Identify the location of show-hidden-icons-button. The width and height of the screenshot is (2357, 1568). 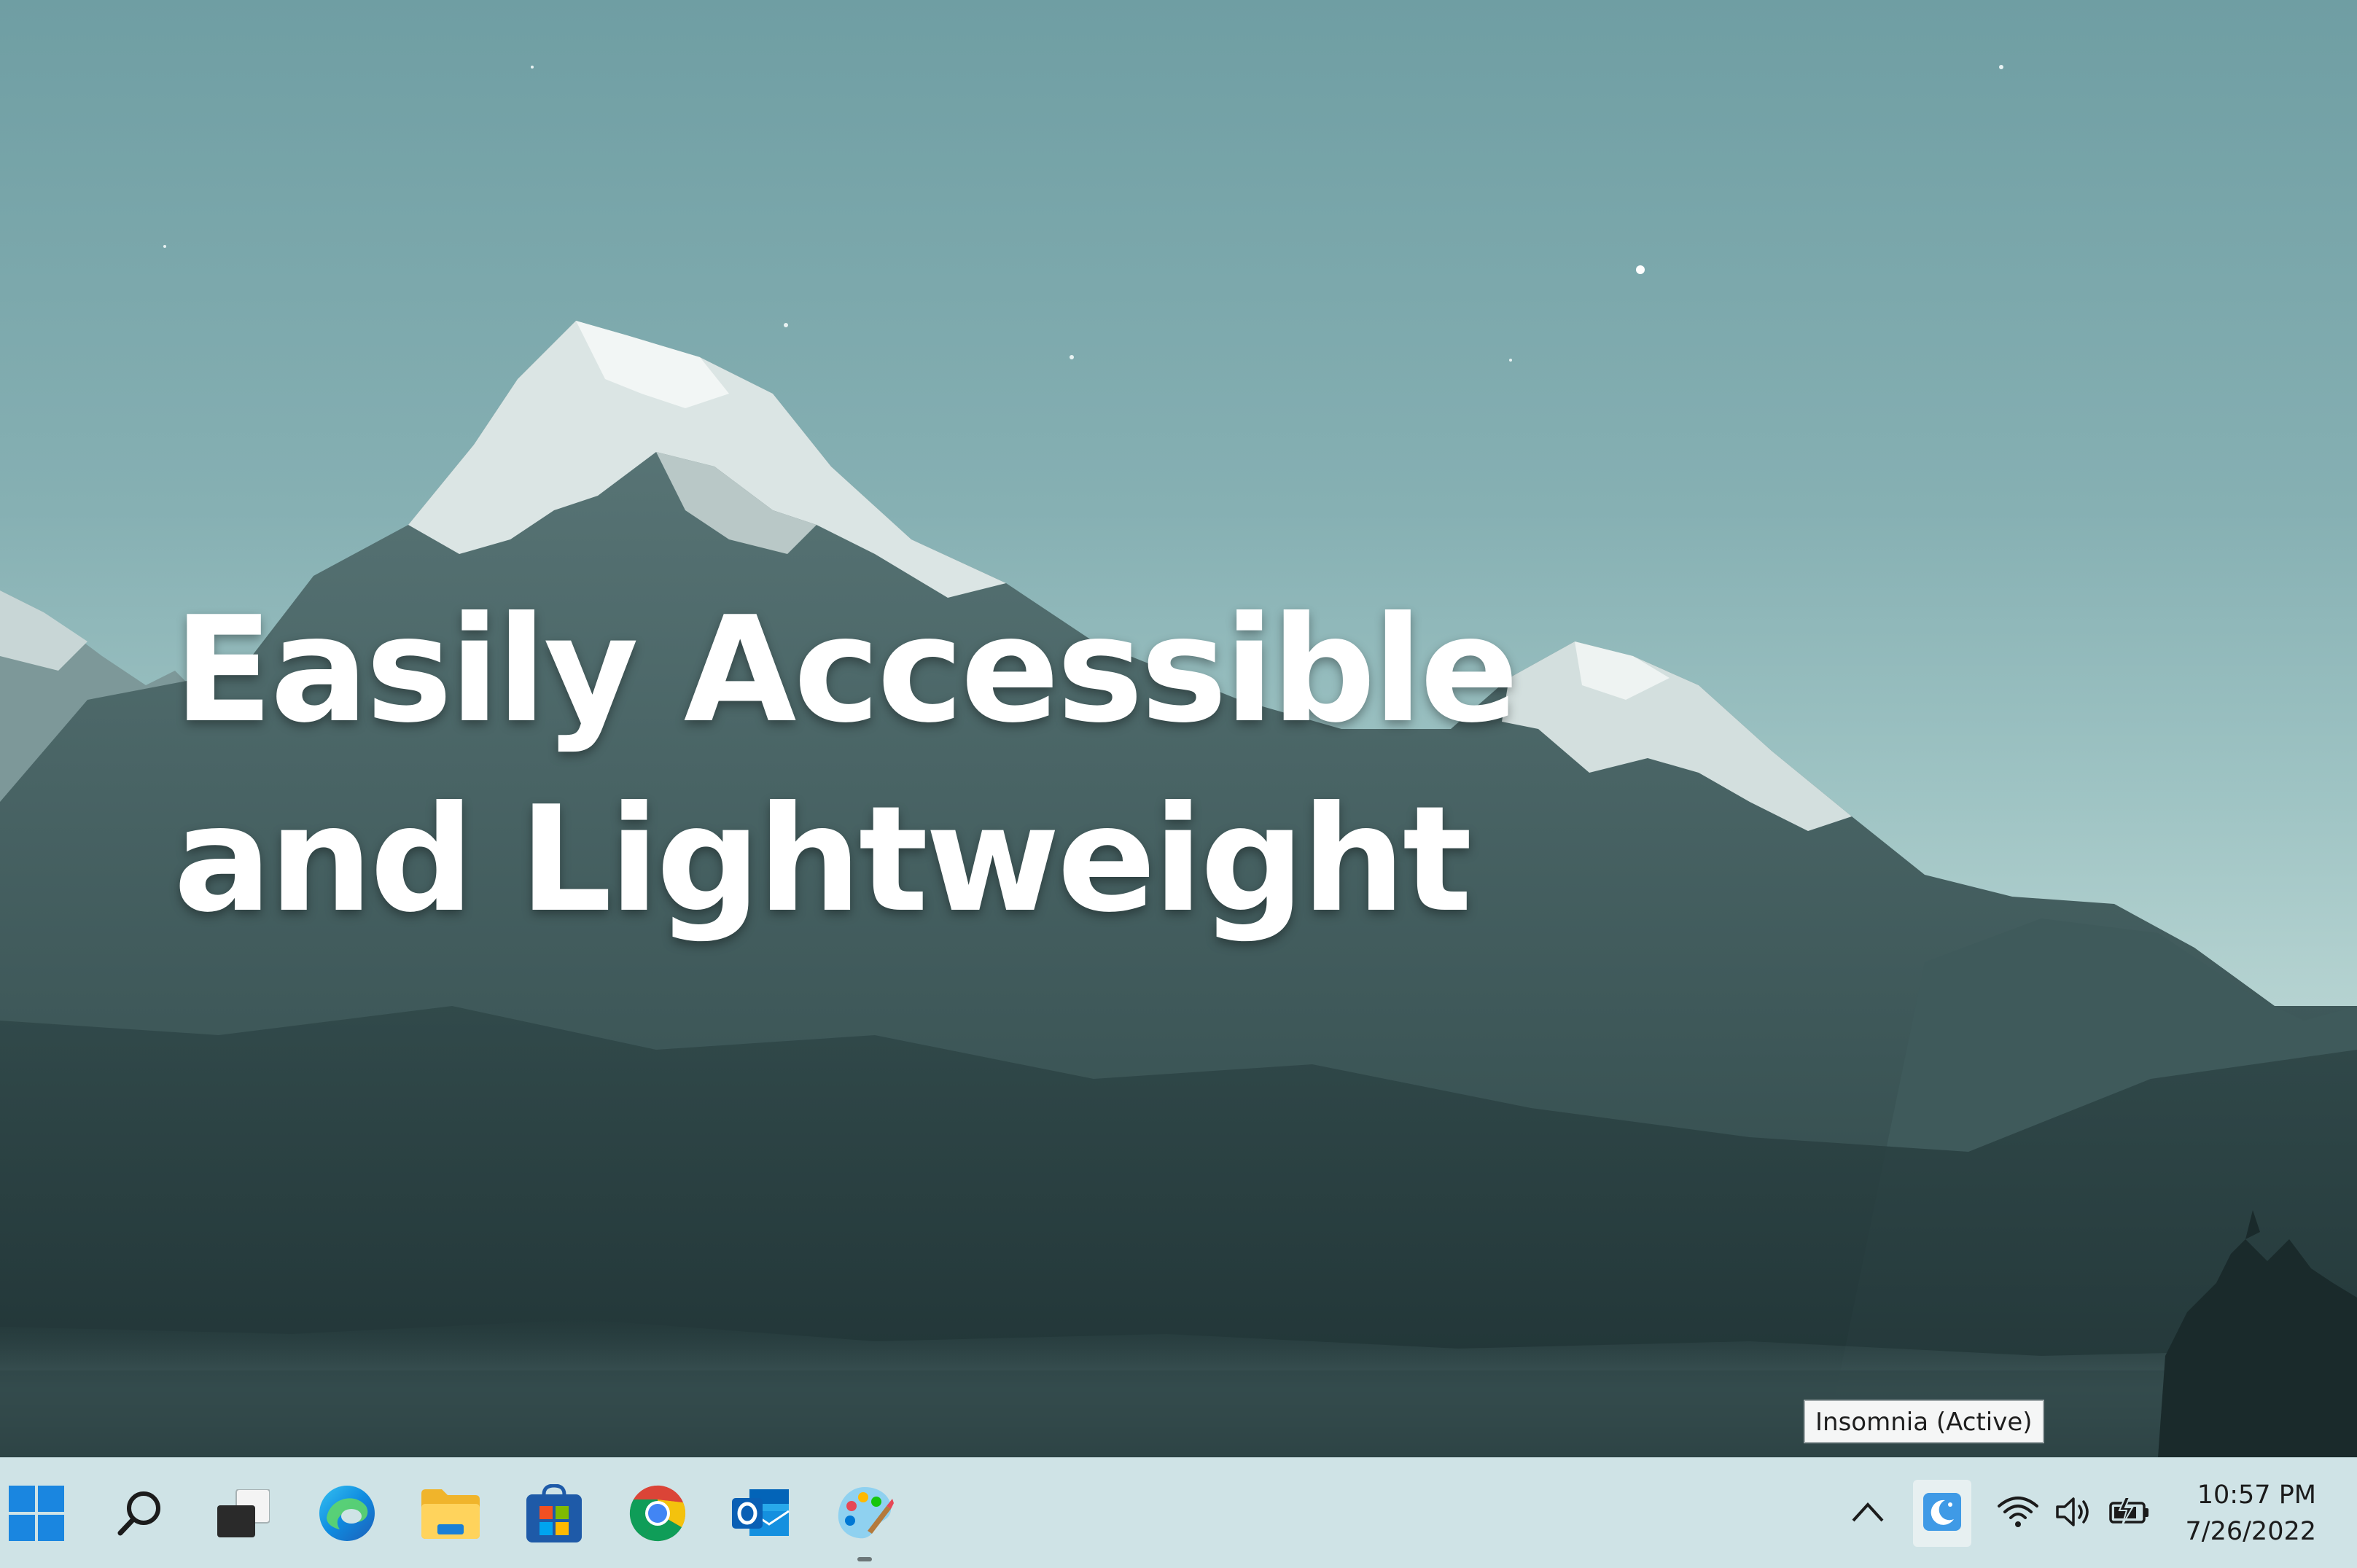
(1868, 1513).